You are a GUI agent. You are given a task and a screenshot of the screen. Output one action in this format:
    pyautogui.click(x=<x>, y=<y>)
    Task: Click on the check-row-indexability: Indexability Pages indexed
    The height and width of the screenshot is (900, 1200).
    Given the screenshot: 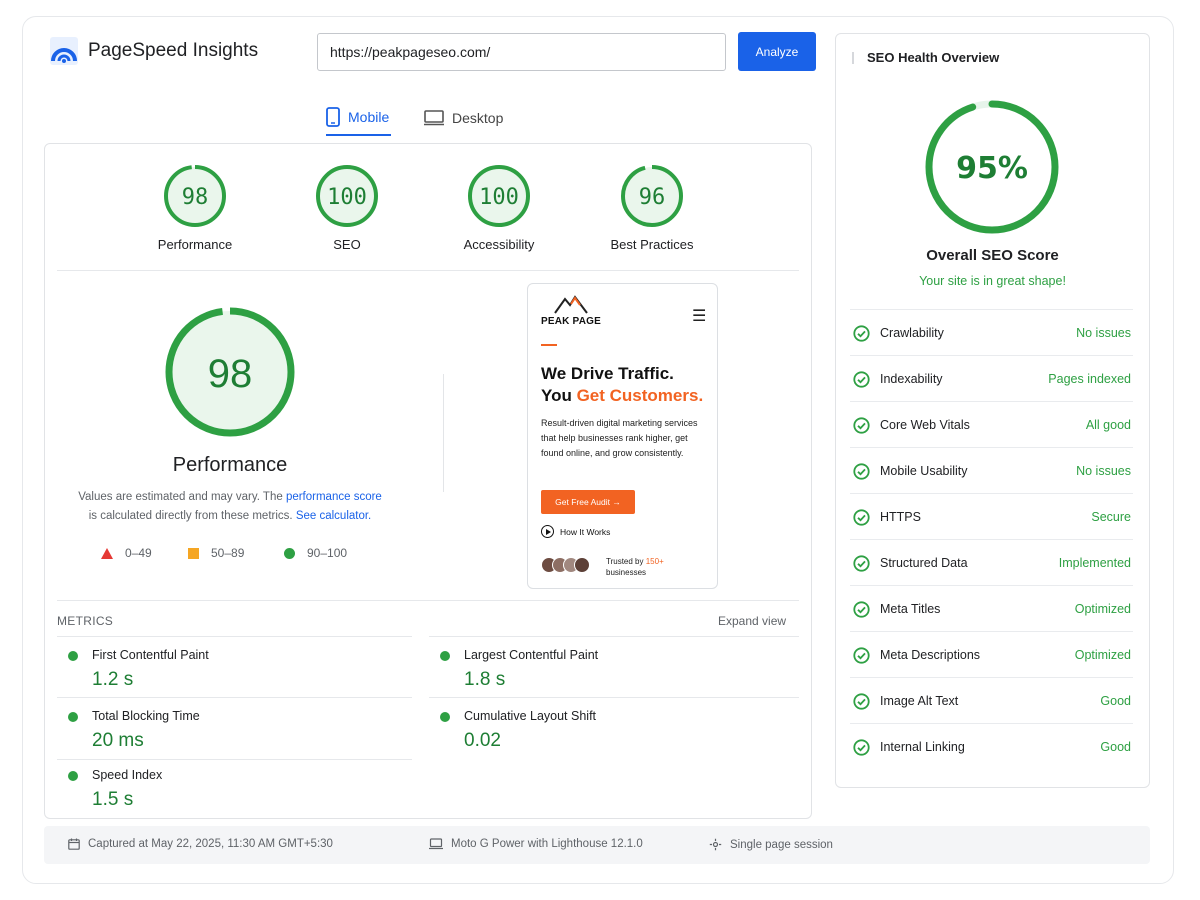 What is the action you would take?
    pyautogui.click(x=991, y=378)
    